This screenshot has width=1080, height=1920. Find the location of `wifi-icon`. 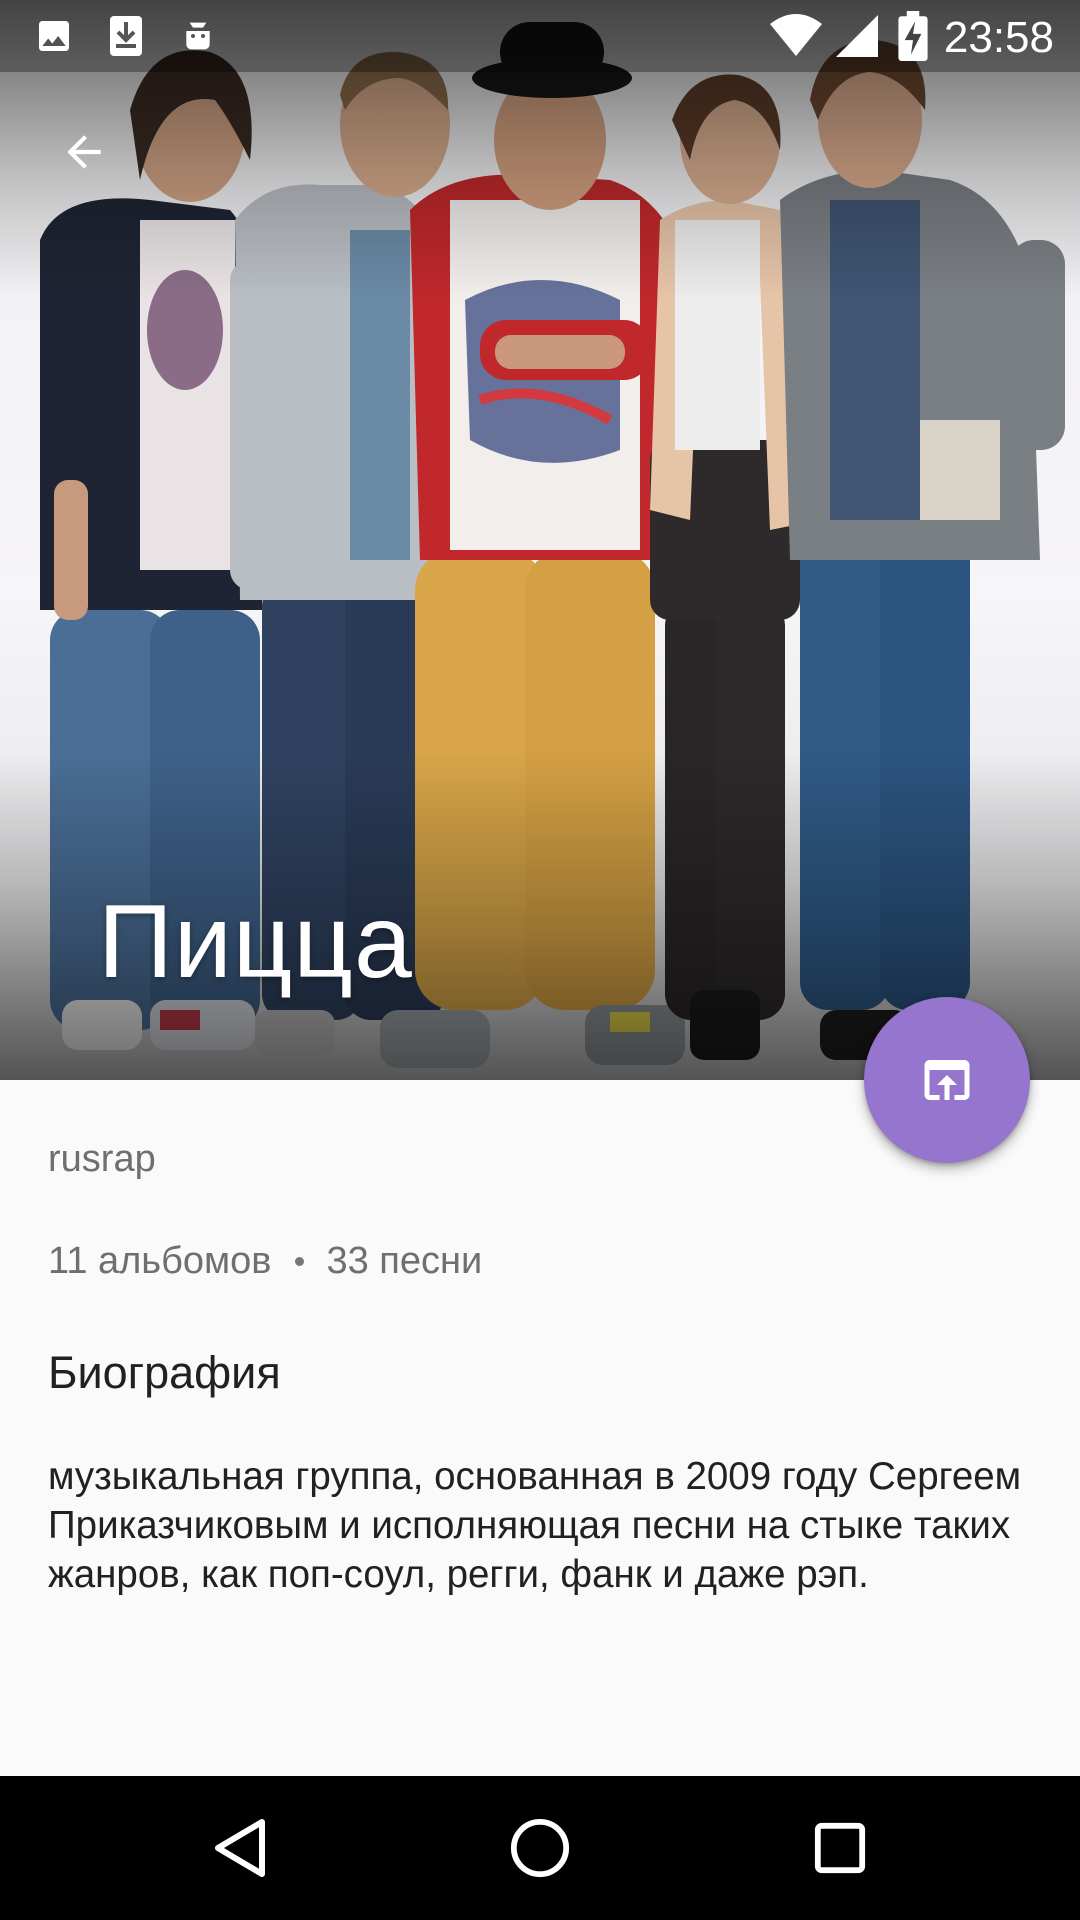

wifi-icon is located at coordinates (796, 36).